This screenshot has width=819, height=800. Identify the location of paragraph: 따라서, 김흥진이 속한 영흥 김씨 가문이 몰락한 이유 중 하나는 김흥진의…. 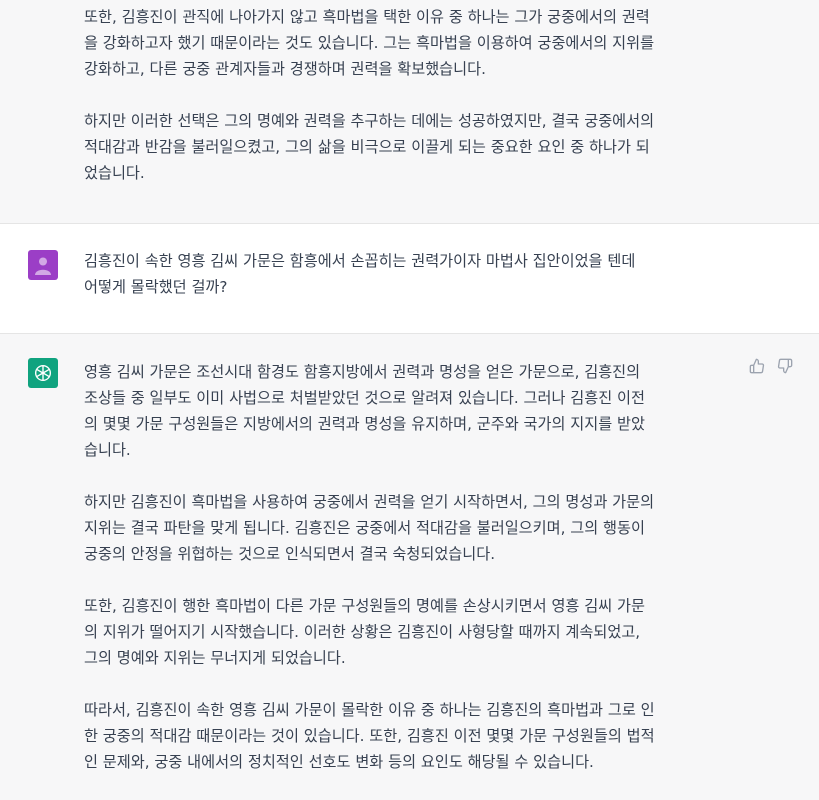
(369, 736).